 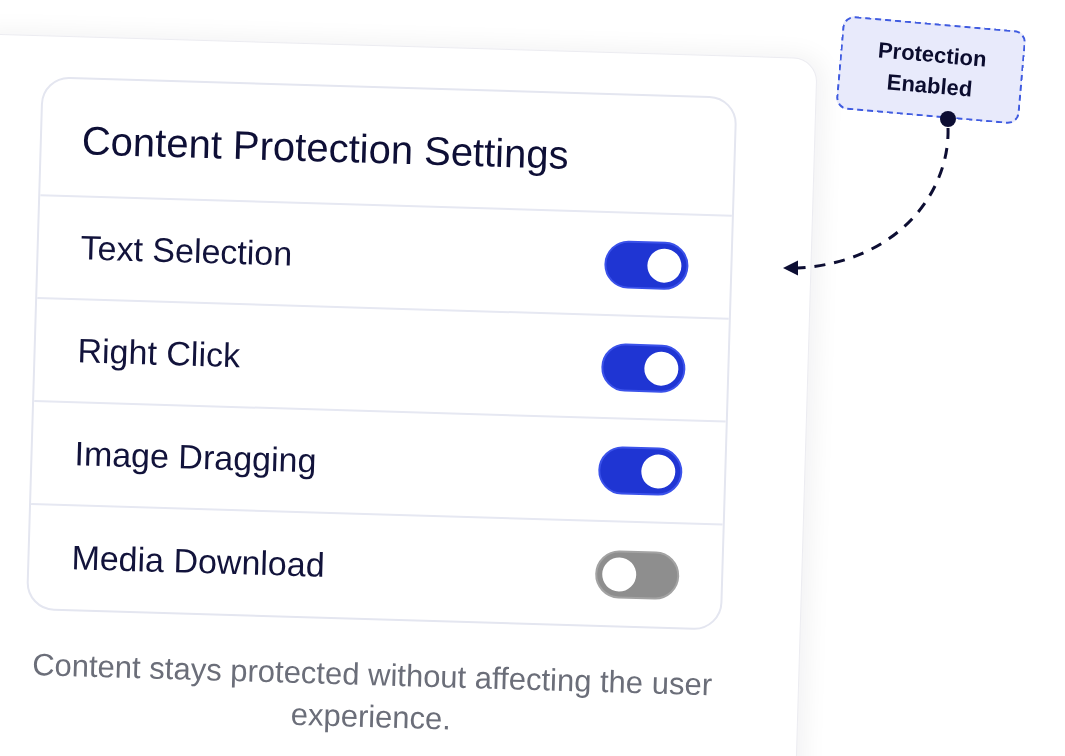 What do you see at coordinates (159, 353) in the screenshot?
I see `setting-label: Right Click` at bounding box center [159, 353].